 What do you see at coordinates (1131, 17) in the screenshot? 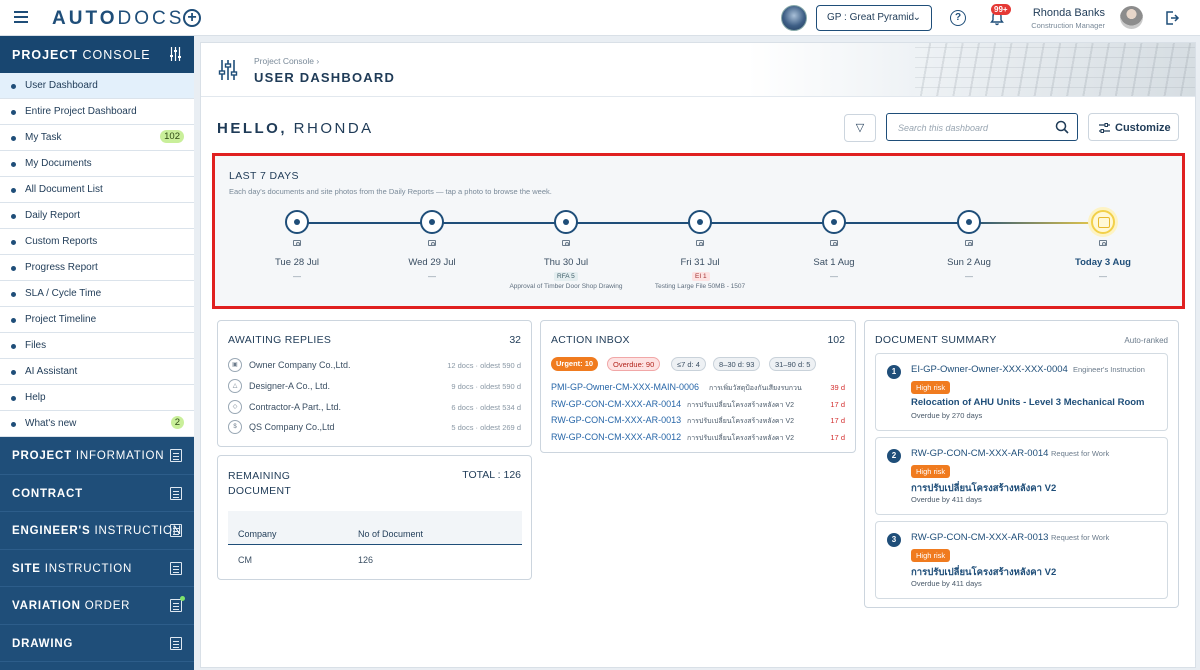
I see `avatar` at bounding box center [1131, 17].